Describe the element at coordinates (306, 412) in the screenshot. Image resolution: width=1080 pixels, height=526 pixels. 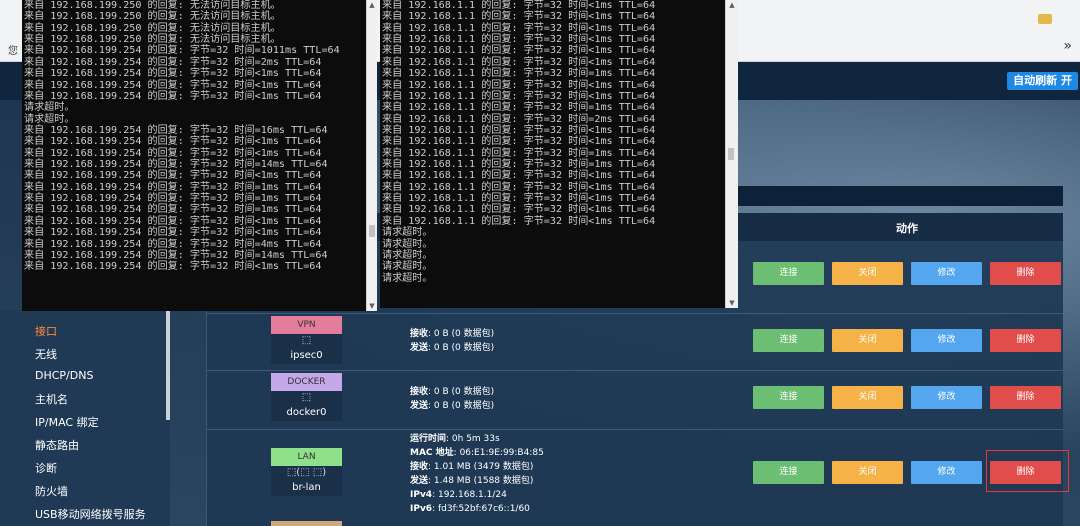
I see `interface-device-name: docker0` at that location.